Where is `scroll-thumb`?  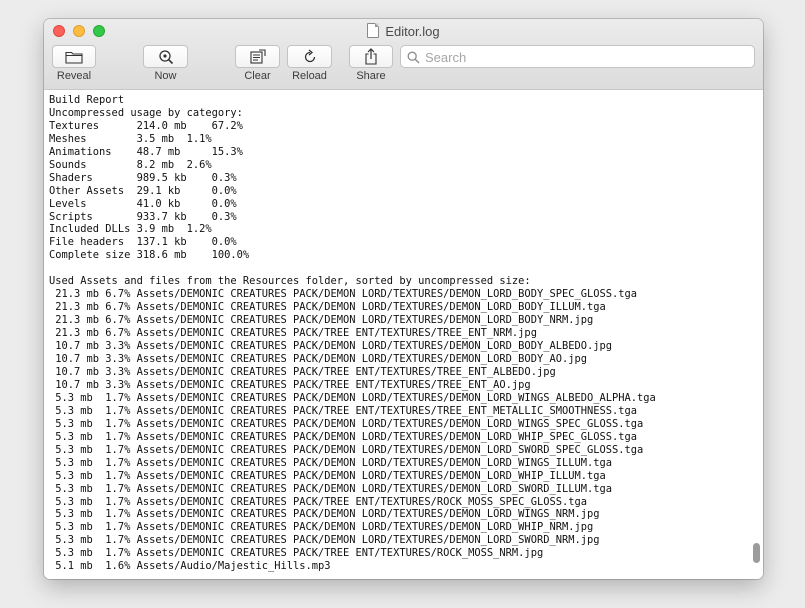
scroll-thumb is located at coordinates (756, 553).